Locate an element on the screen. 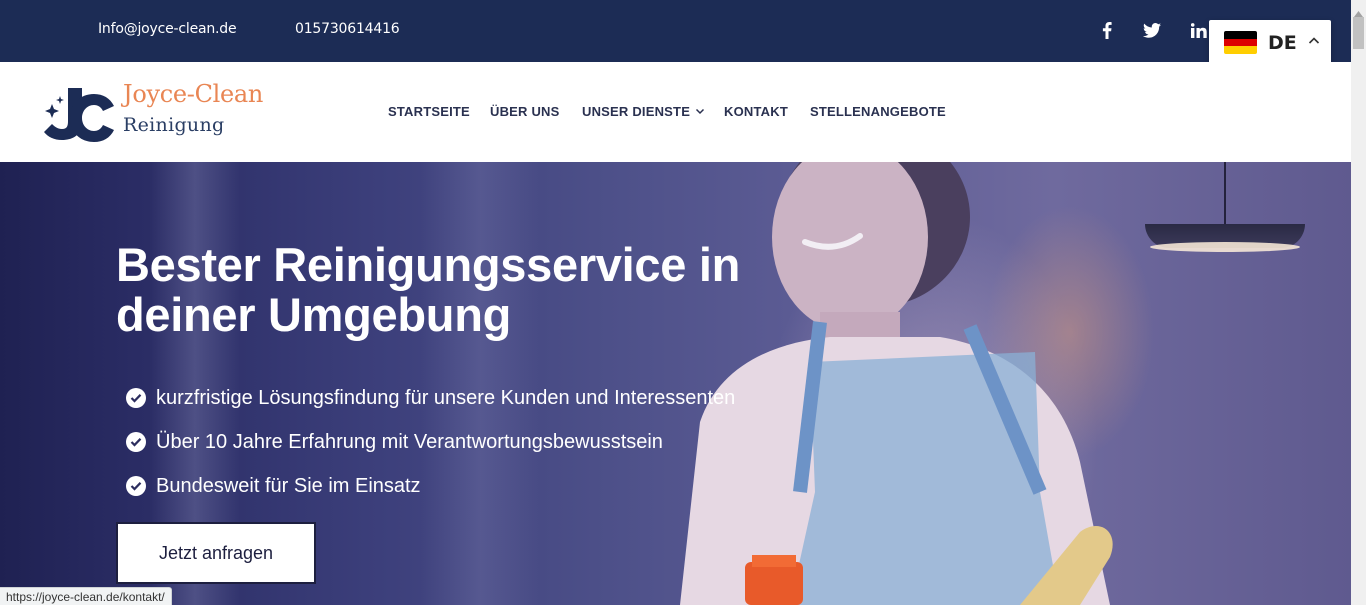  nav-item-ueber-uns: ÜBER UNS is located at coordinates (525, 111).